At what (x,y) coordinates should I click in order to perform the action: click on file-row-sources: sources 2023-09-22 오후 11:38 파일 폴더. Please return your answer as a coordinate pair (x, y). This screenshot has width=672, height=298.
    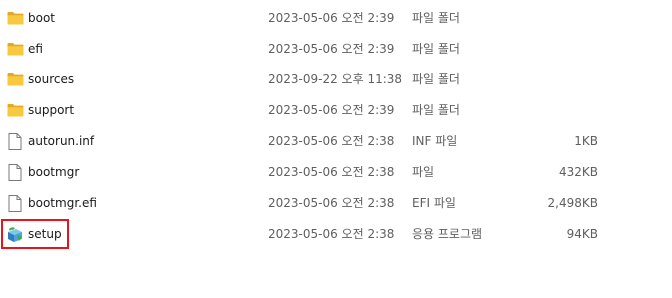
    Looking at the image, I should click on (336, 79).